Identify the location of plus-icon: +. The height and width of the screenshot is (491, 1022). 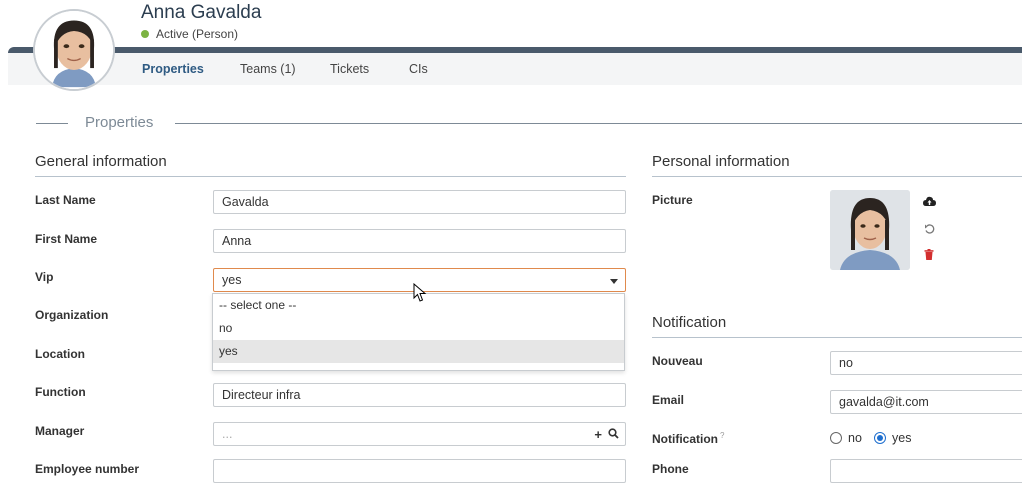
(598, 434).